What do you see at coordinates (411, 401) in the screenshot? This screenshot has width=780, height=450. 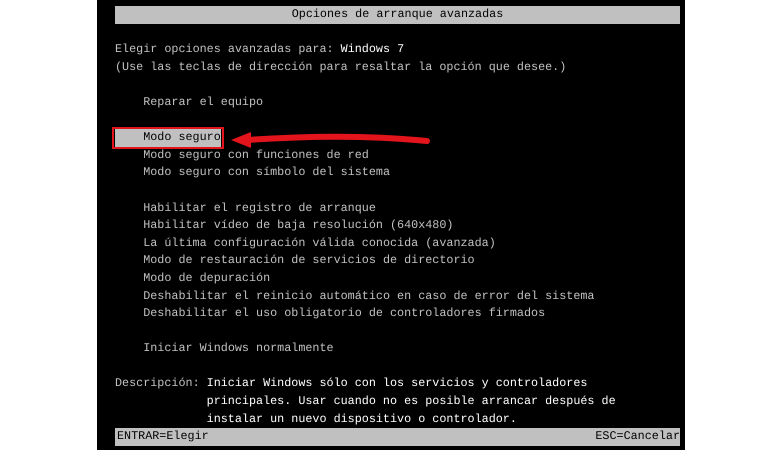 I see `description-text: Iniciar Windows sólo con los servicios y controladores principales. Usar cuando no es posible arrancar después de instalar un nuevo dispositivo o controlador.` at bounding box center [411, 401].